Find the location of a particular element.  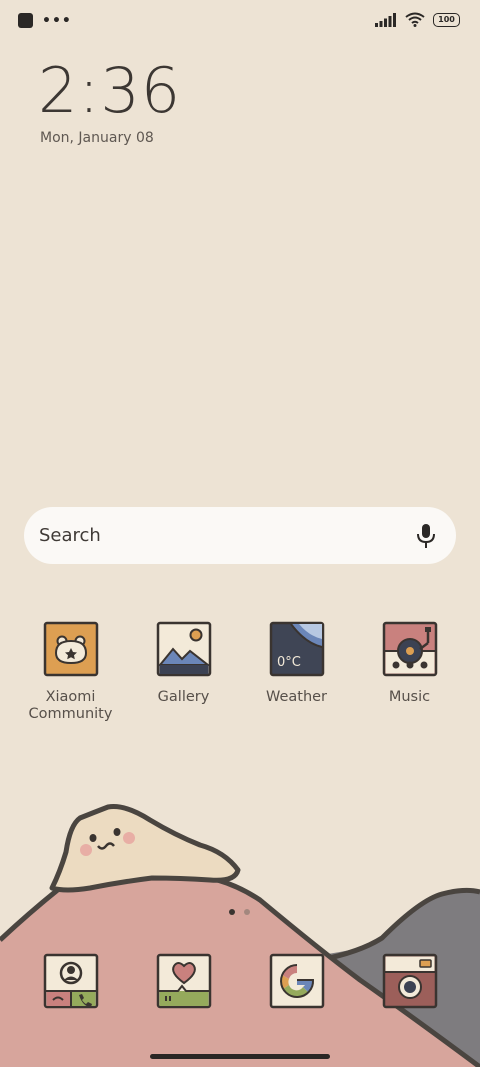

notification-square-icon is located at coordinates (25, 20).